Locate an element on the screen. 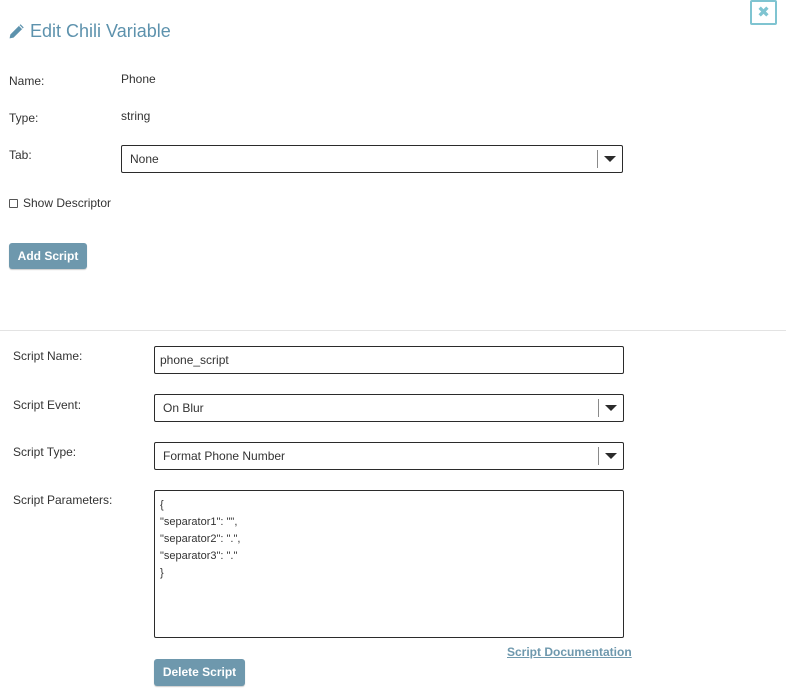 This screenshot has height=691, width=786. close-icon: ✖ is located at coordinates (763, 12).